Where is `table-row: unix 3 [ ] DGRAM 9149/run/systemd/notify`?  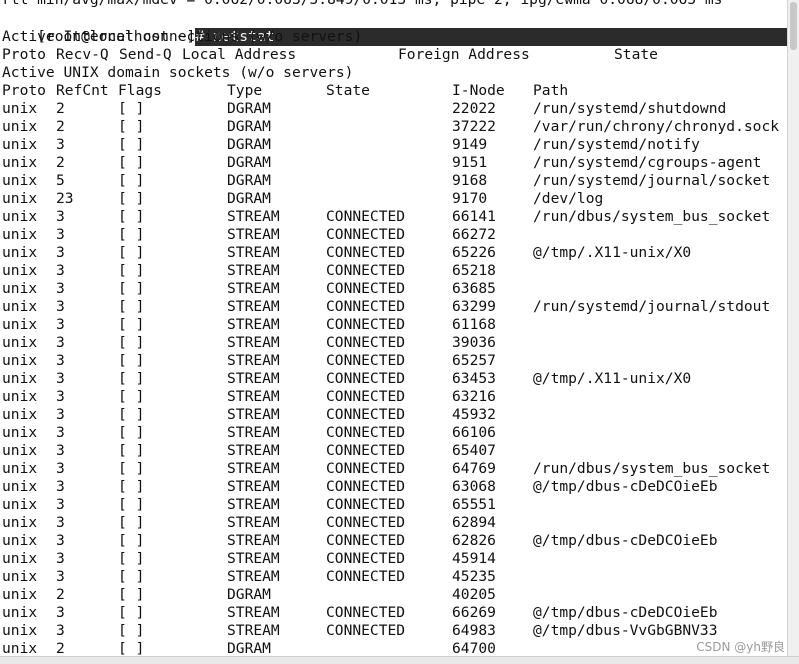 table-row: unix 3 [ ] DGRAM 9149/run/systemd/notify is located at coordinates (394, 145).